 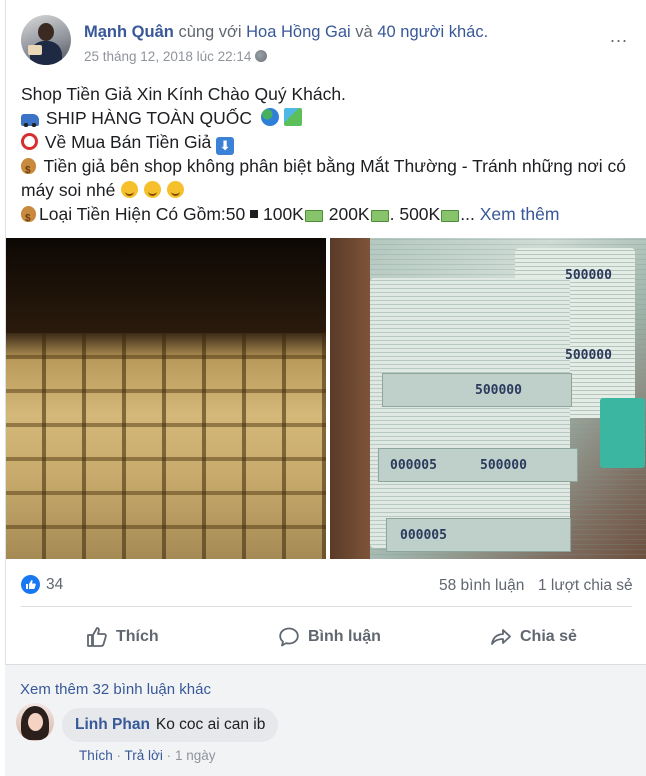 I want to click on comment-text: Ko coc ai can ib, so click(x=210, y=724).